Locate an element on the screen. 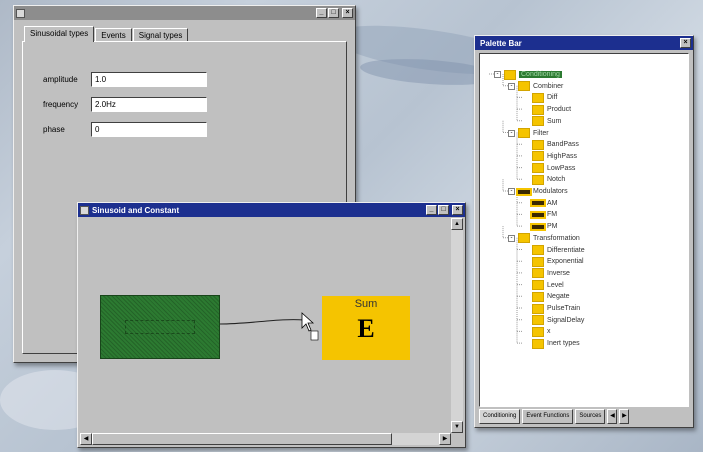 The image size is (703, 452). tree-item-label: HighPass is located at coordinates (562, 156).